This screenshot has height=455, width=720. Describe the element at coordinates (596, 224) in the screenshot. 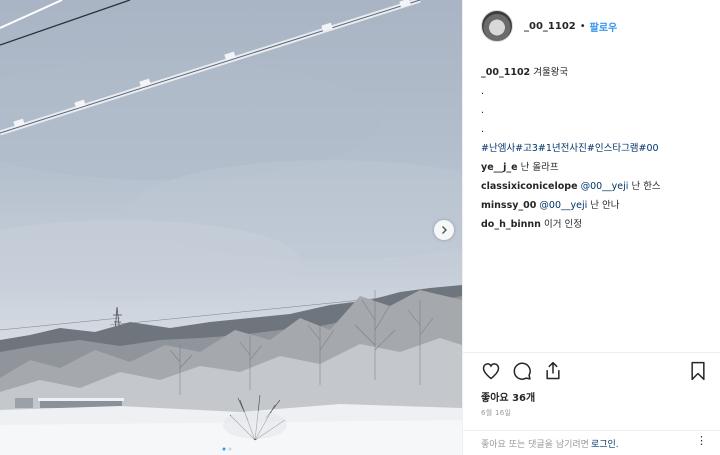

I see `comment-item: do_h_binnn 이거 인정` at that location.